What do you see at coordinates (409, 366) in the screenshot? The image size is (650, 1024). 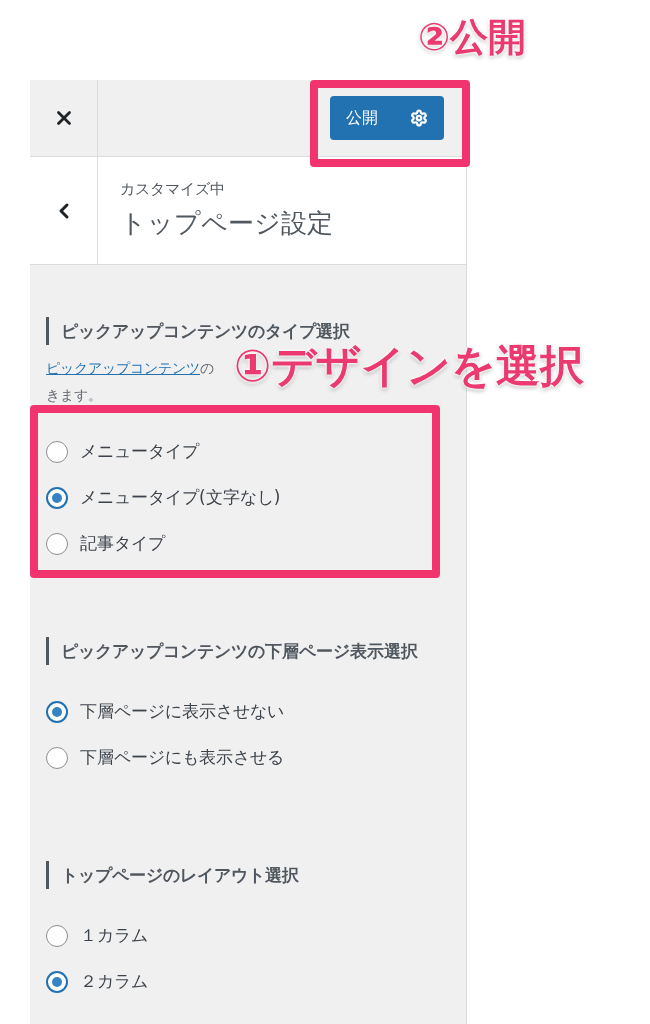 I see `annotation-label: ①デザインを選択` at bounding box center [409, 366].